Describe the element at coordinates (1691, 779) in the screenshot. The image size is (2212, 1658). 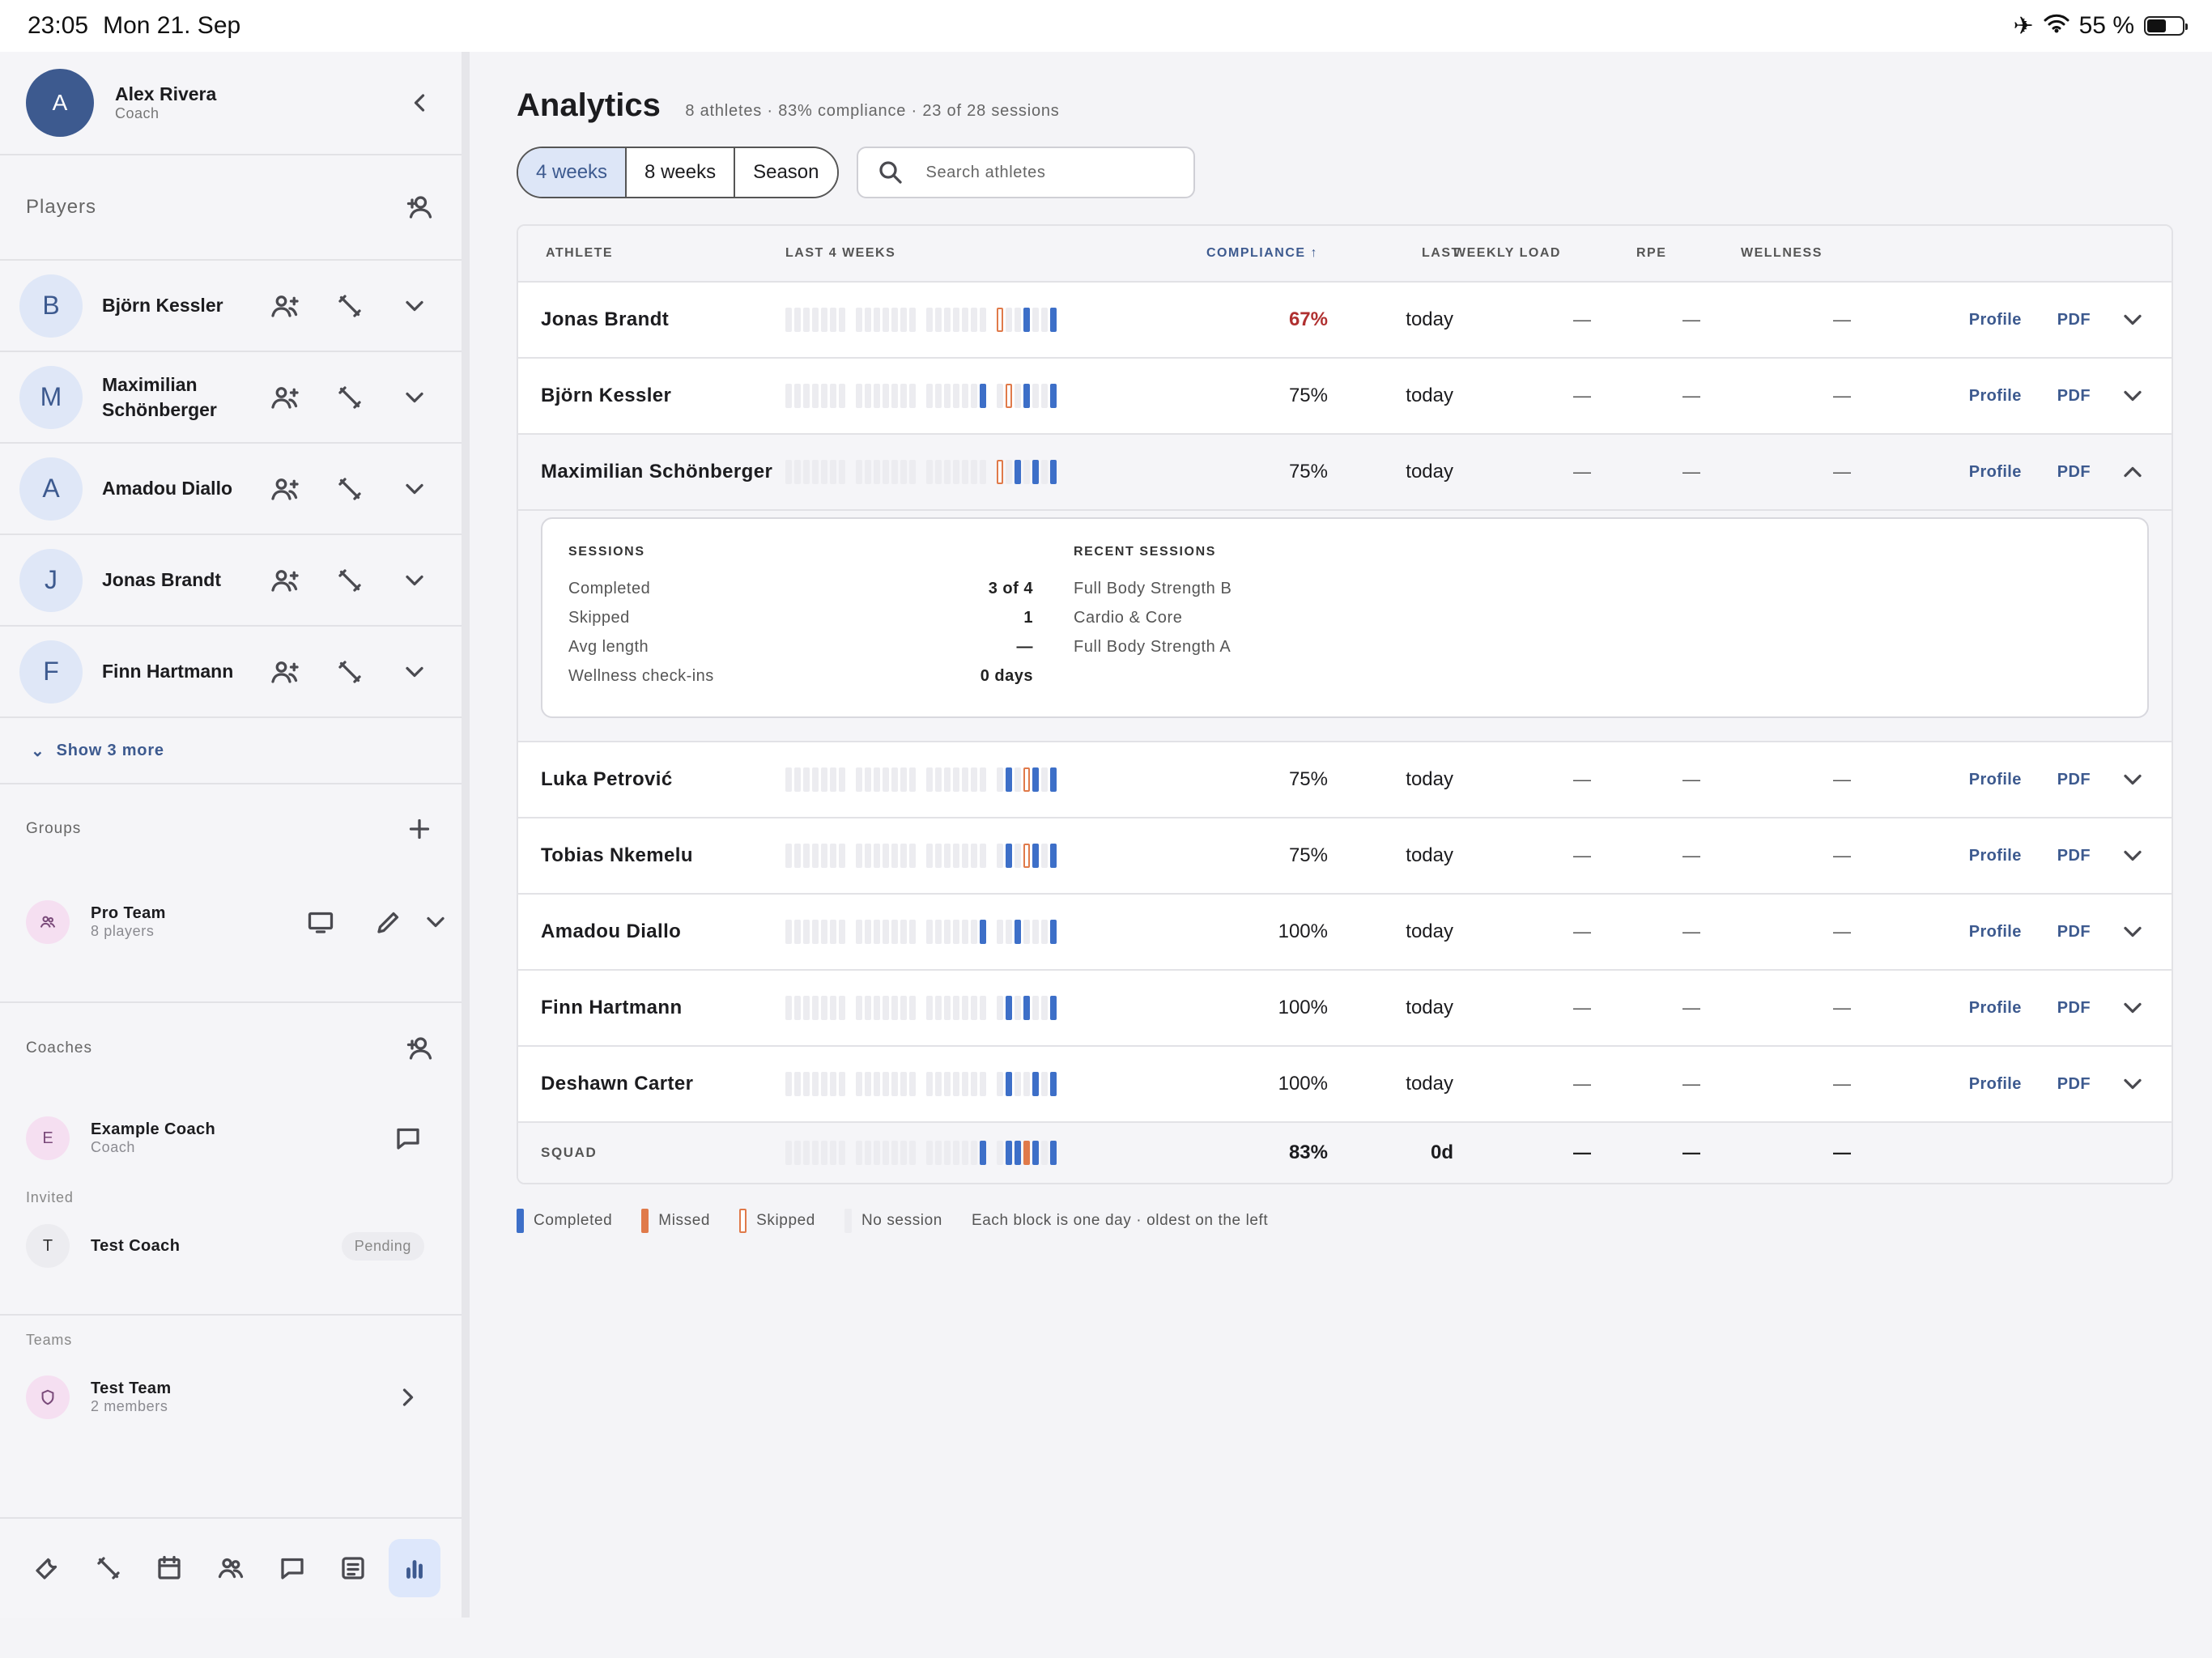
I see `rpe-value: —` at that location.